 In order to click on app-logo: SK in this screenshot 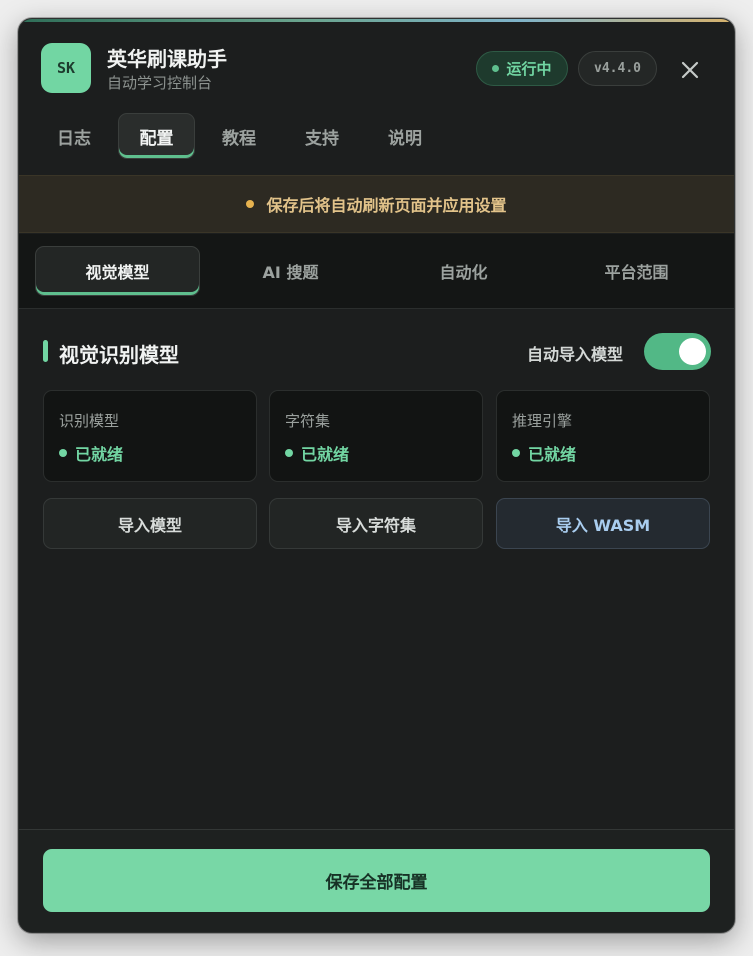, I will do `click(66, 68)`.